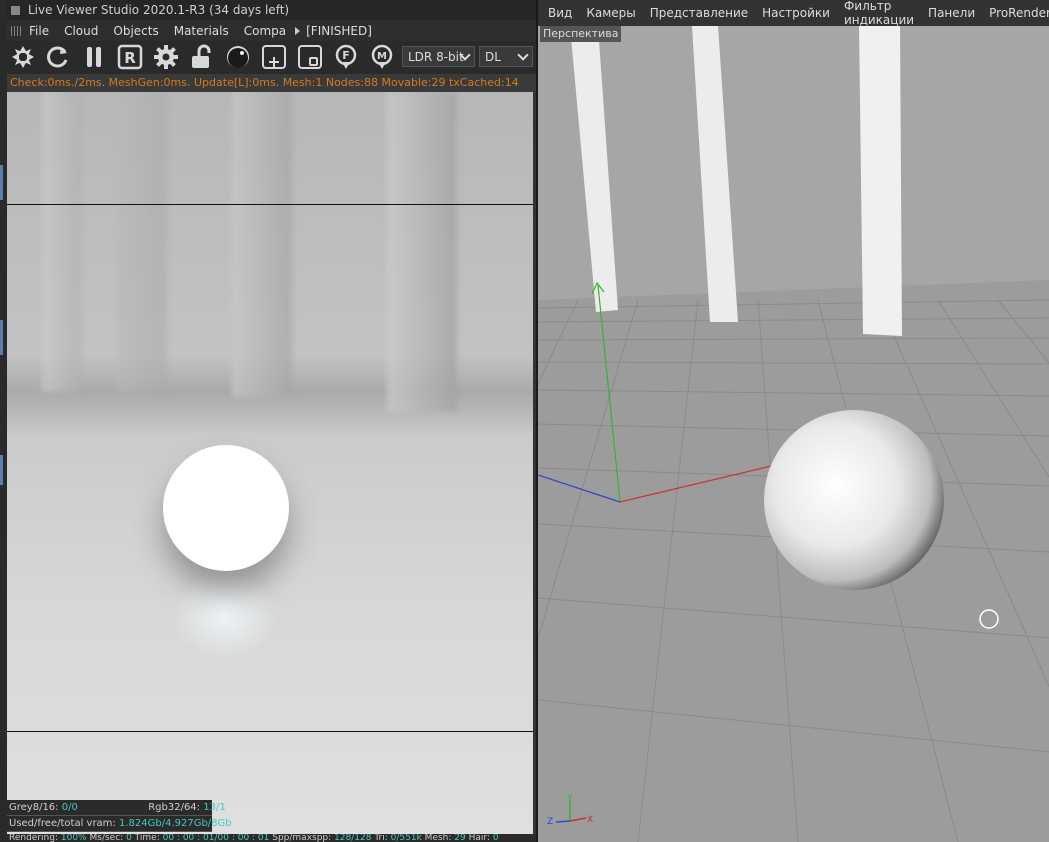 This screenshot has width=1049, height=842. I want to click on spp-label: Spp/maxspp:, so click(302, 838).